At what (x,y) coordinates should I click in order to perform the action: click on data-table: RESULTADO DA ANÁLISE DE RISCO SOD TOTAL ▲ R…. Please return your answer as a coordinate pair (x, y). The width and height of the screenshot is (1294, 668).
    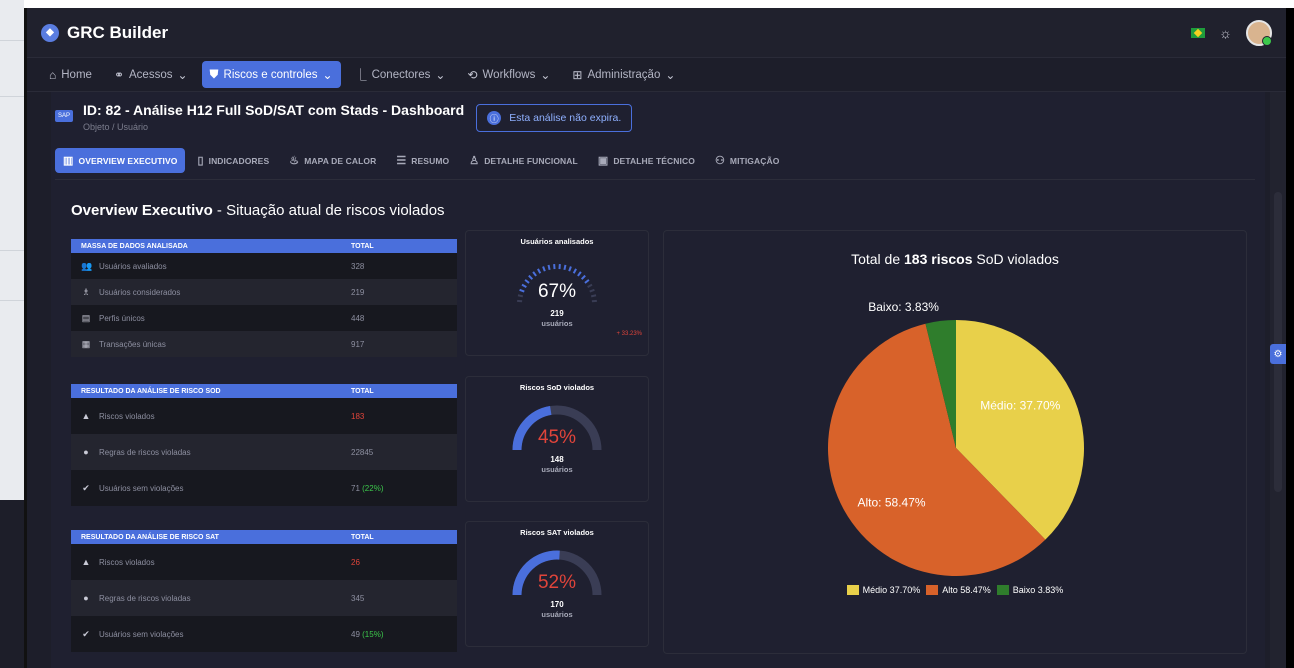
    Looking at the image, I should click on (264, 445).